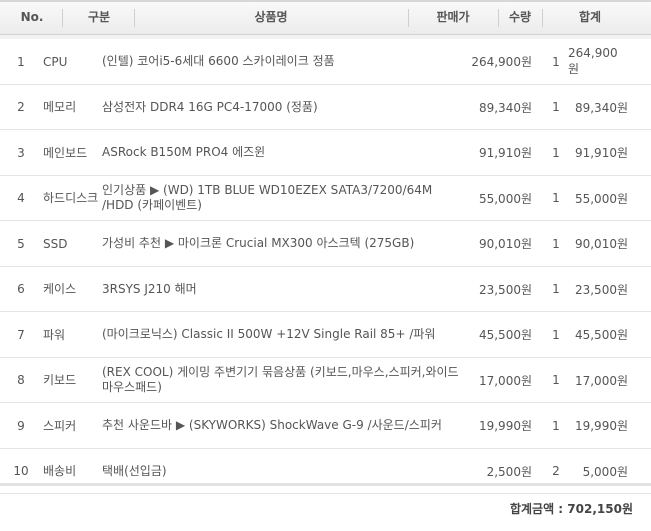  Describe the element at coordinates (520, 17) in the screenshot. I see `header-qty: 수량` at that location.